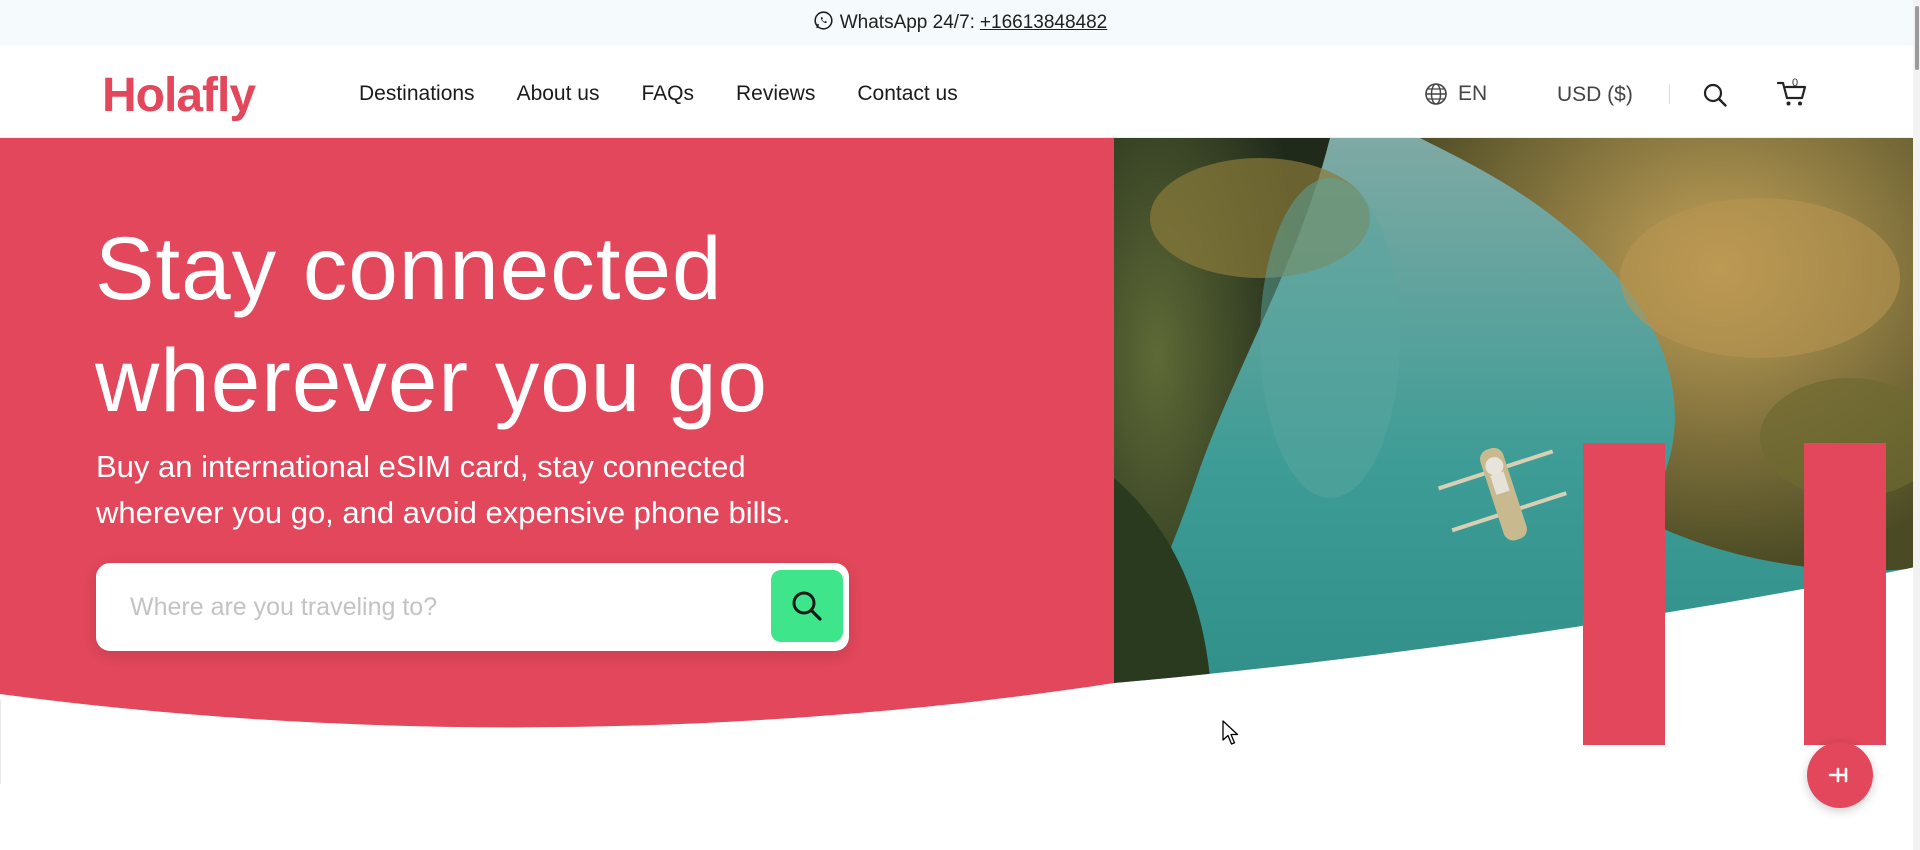 This screenshot has height=850, width=1920. Describe the element at coordinates (1230, 732) in the screenshot. I see `mouse-cursor-icon` at that location.